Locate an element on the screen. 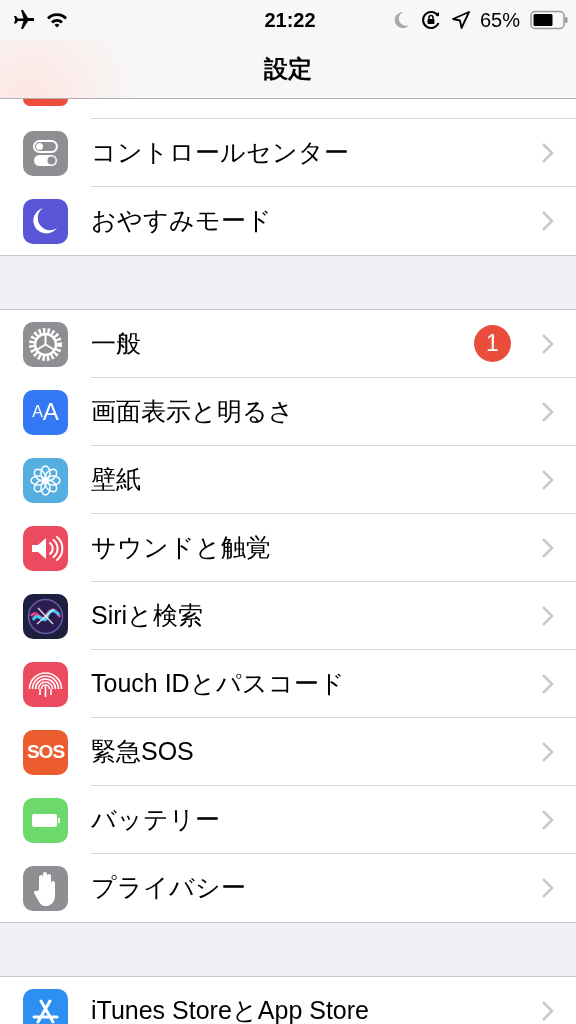  setting-label: Siriと検索 is located at coordinates (148, 615).